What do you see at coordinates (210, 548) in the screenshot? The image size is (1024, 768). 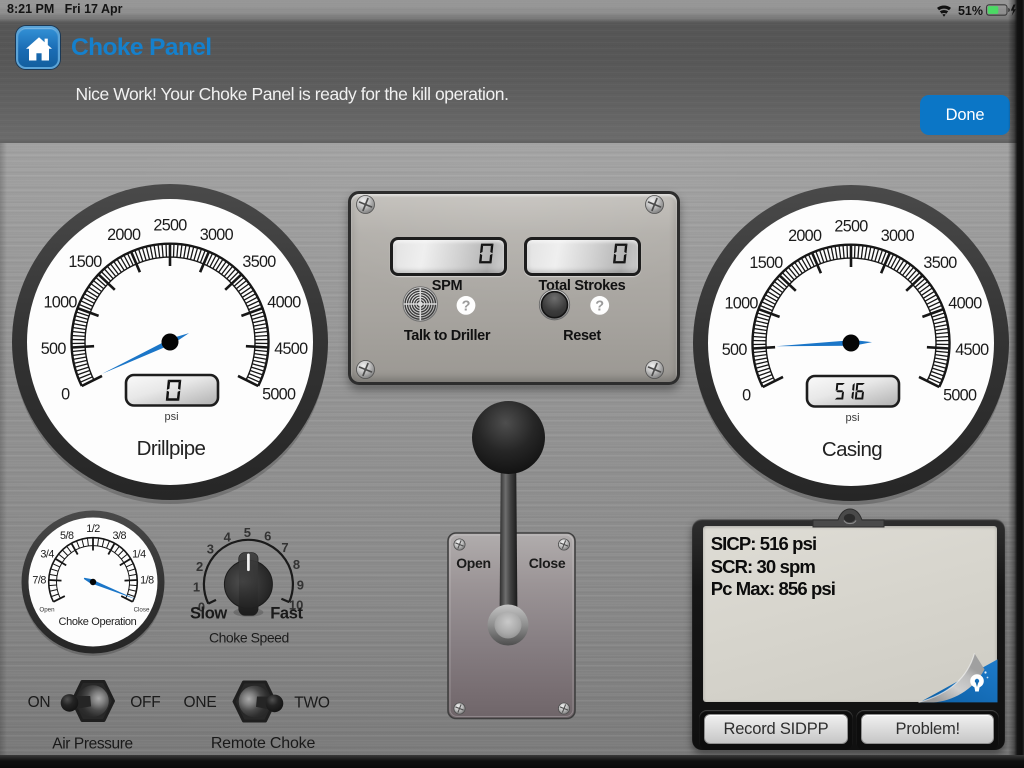 I see `svg-text: 3` at bounding box center [210, 548].